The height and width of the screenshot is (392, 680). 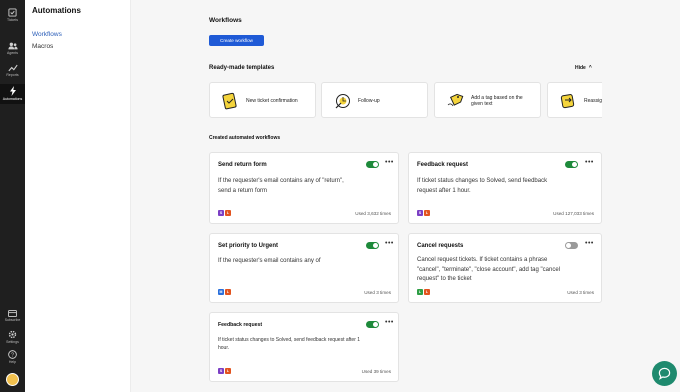 I want to click on rail-label: Agents, so click(x=12, y=53).